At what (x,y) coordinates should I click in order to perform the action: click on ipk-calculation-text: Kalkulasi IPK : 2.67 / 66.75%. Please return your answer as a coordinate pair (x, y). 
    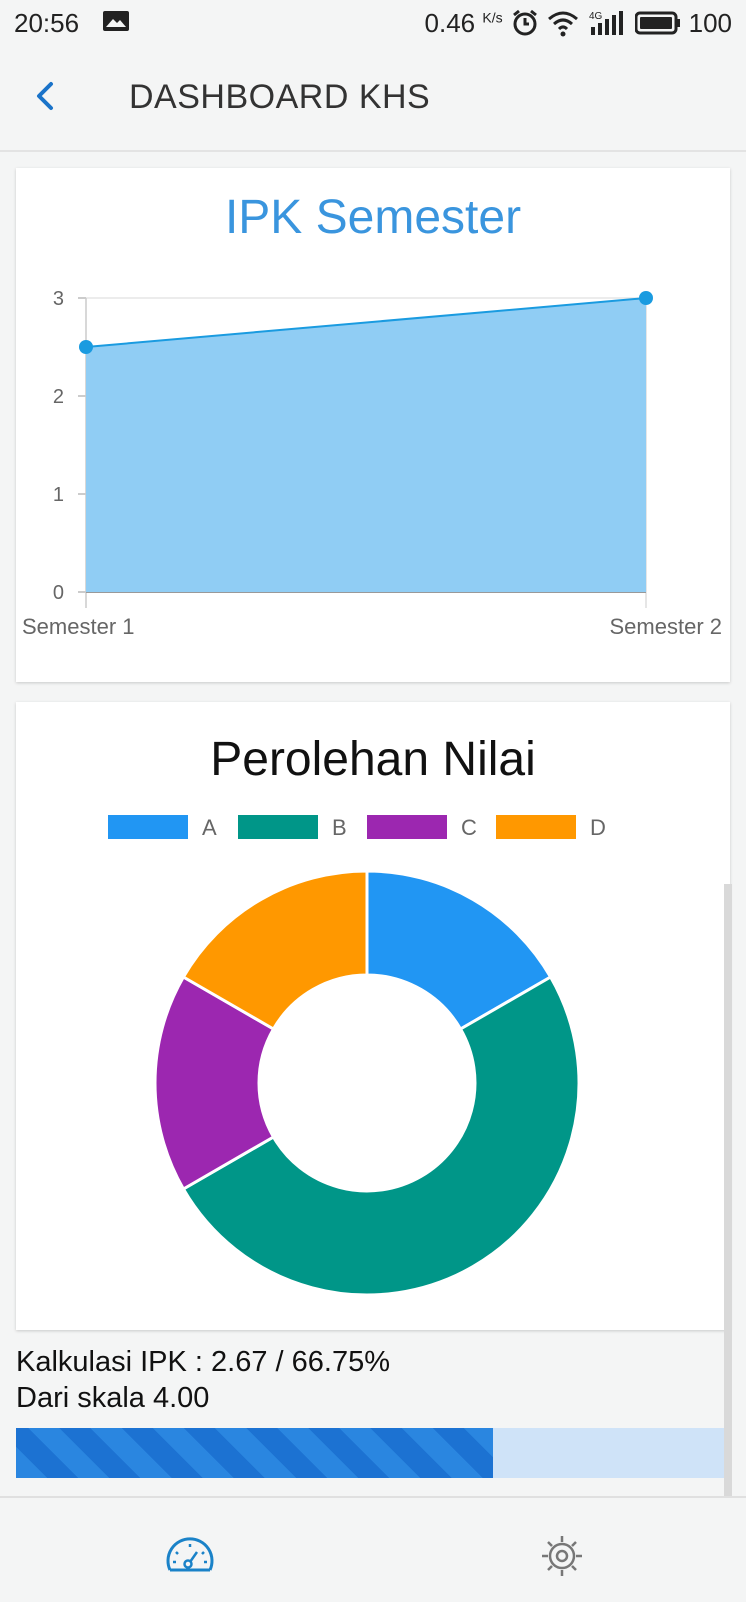
    Looking at the image, I should click on (203, 1362).